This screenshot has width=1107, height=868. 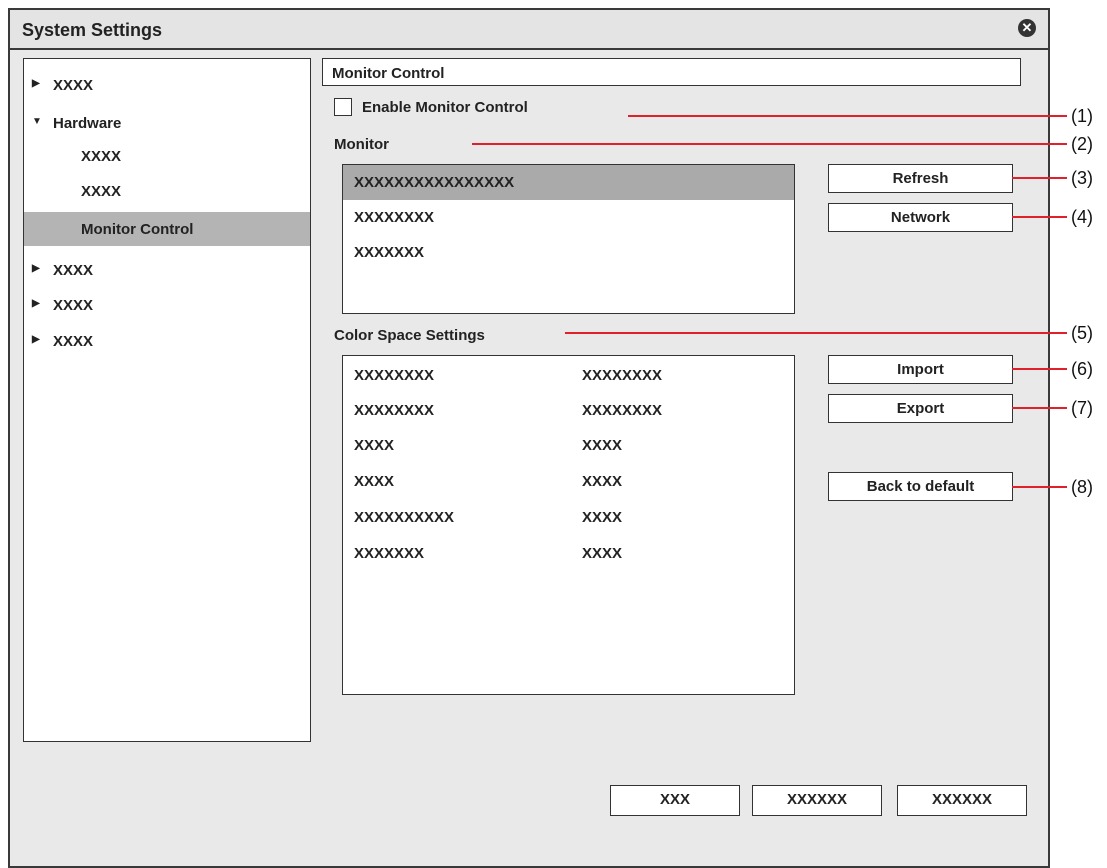 I want to click on enable-monitor-control-checkbox, so click(x=343, y=107).